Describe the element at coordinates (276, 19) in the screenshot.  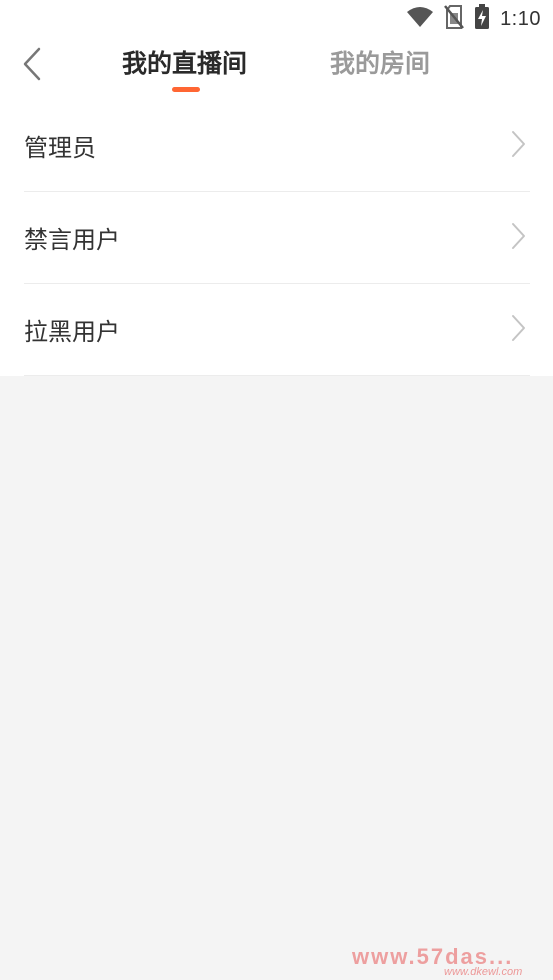
I see `status-bar: 1:10` at that location.